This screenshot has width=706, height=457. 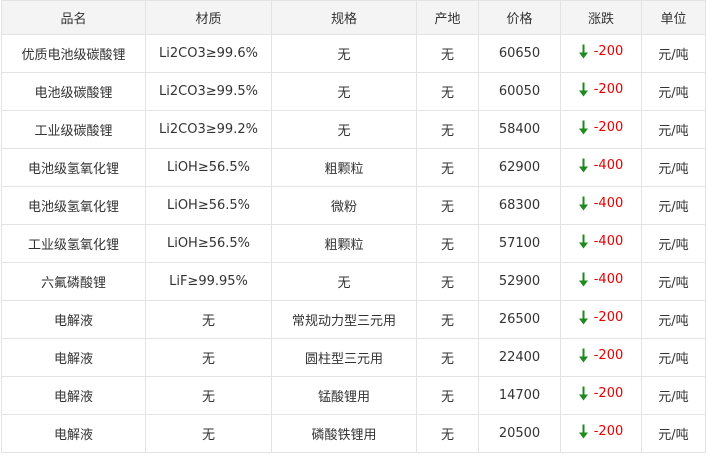 I want to click on table-header: 品名 材质 规格 产地 价格 涨跌 单位, so click(x=353, y=17).